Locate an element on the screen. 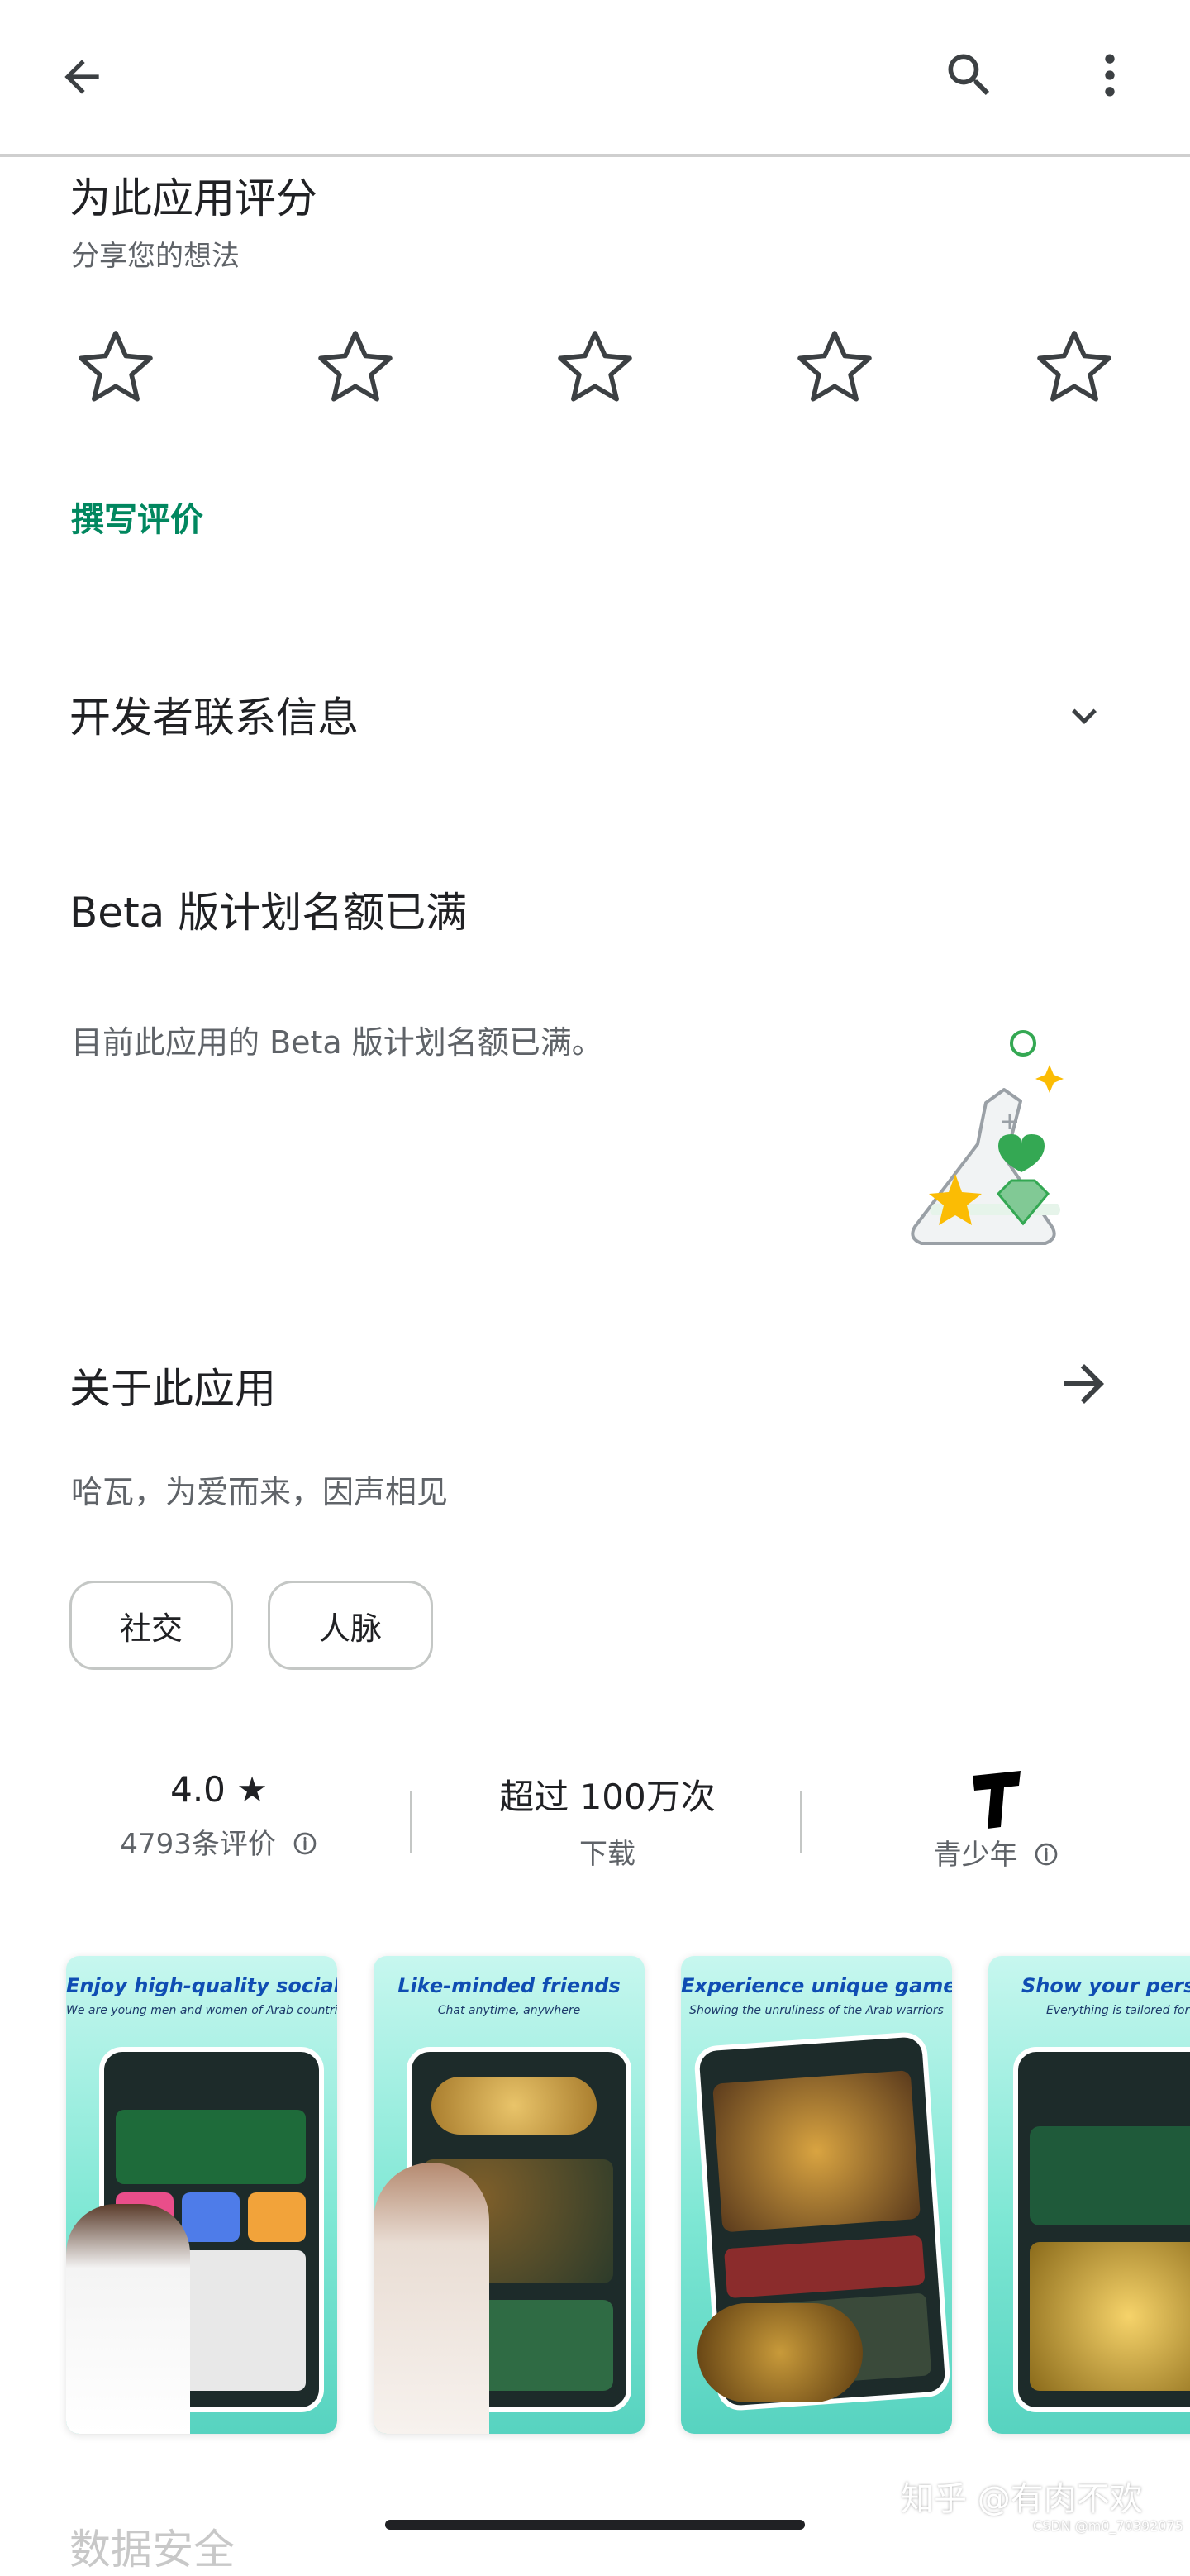 The height and width of the screenshot is (2576, 1190). screenshot-title: Like-minded friends is located at coordinates (509, 1985).